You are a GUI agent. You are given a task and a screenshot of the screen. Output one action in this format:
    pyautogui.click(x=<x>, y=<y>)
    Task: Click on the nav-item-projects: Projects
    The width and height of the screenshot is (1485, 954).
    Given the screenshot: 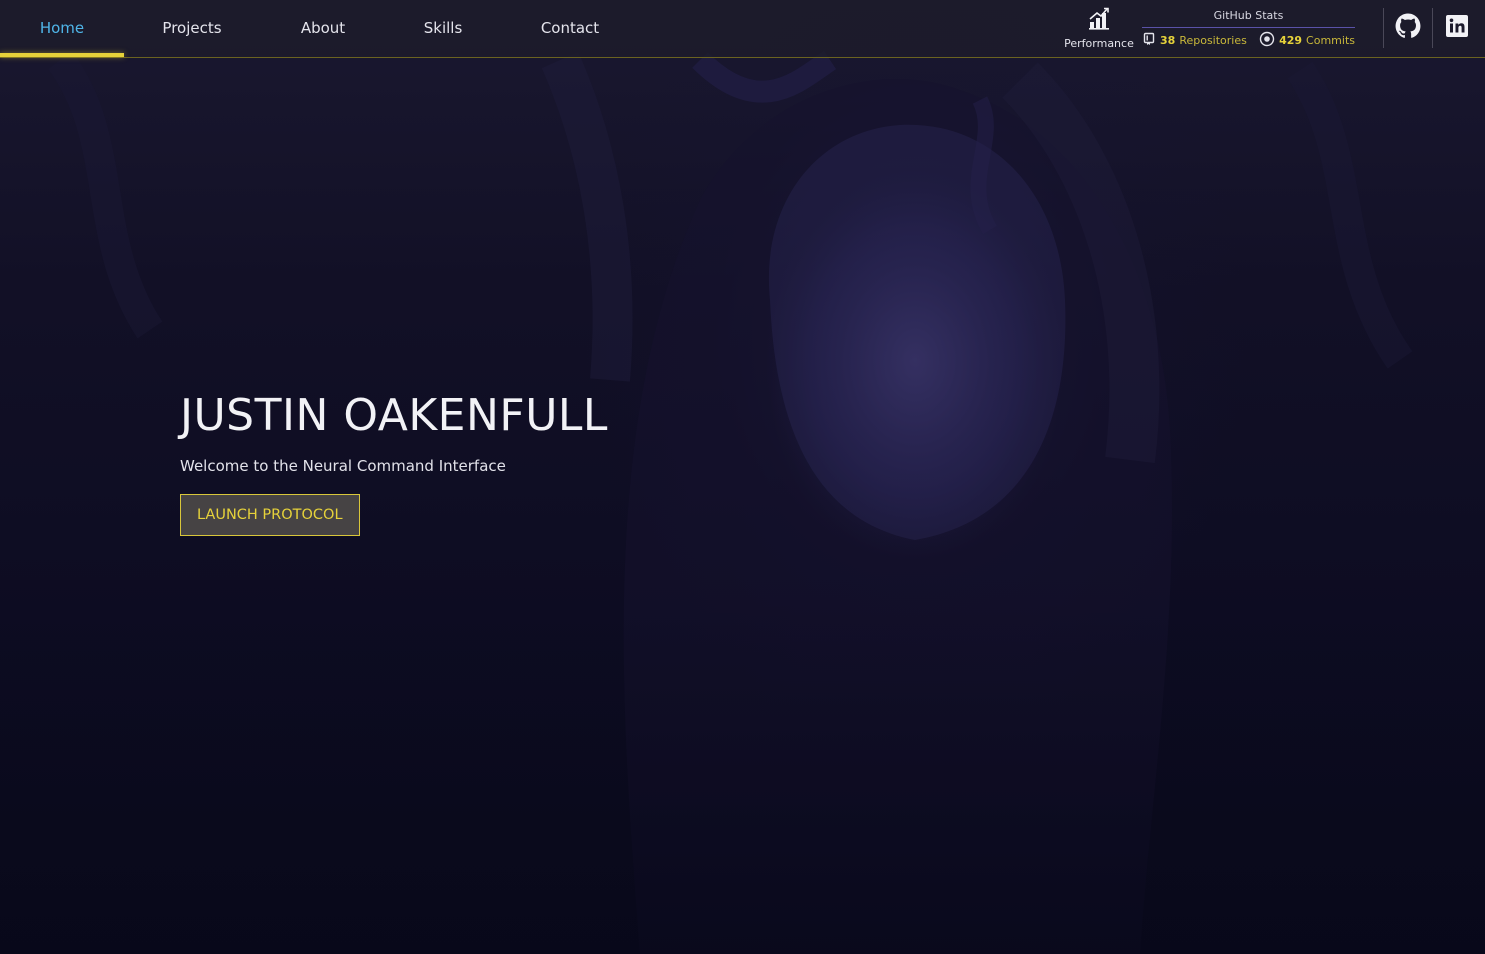 What is the action you would take?
    pyautogui.click(x=192, y=28)
    